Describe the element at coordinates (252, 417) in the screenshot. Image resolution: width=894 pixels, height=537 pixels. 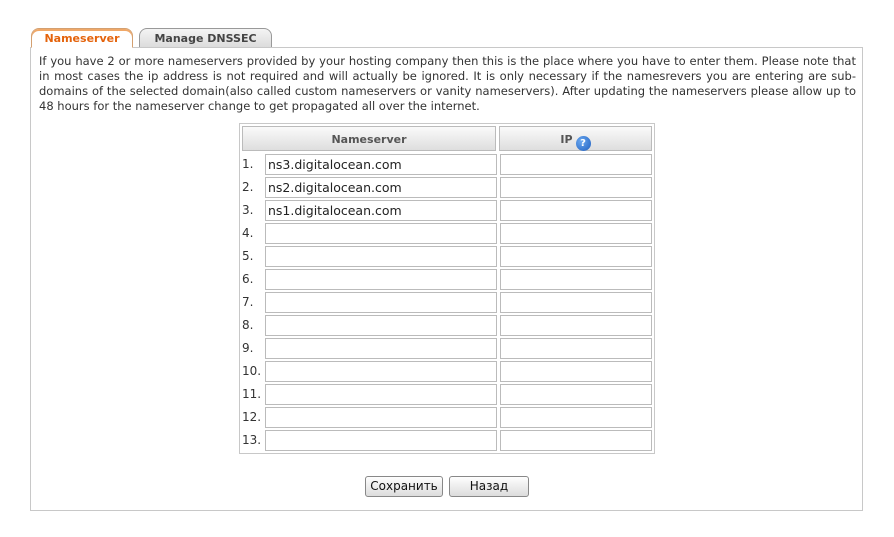
I see `row-number: 12.` at that location.